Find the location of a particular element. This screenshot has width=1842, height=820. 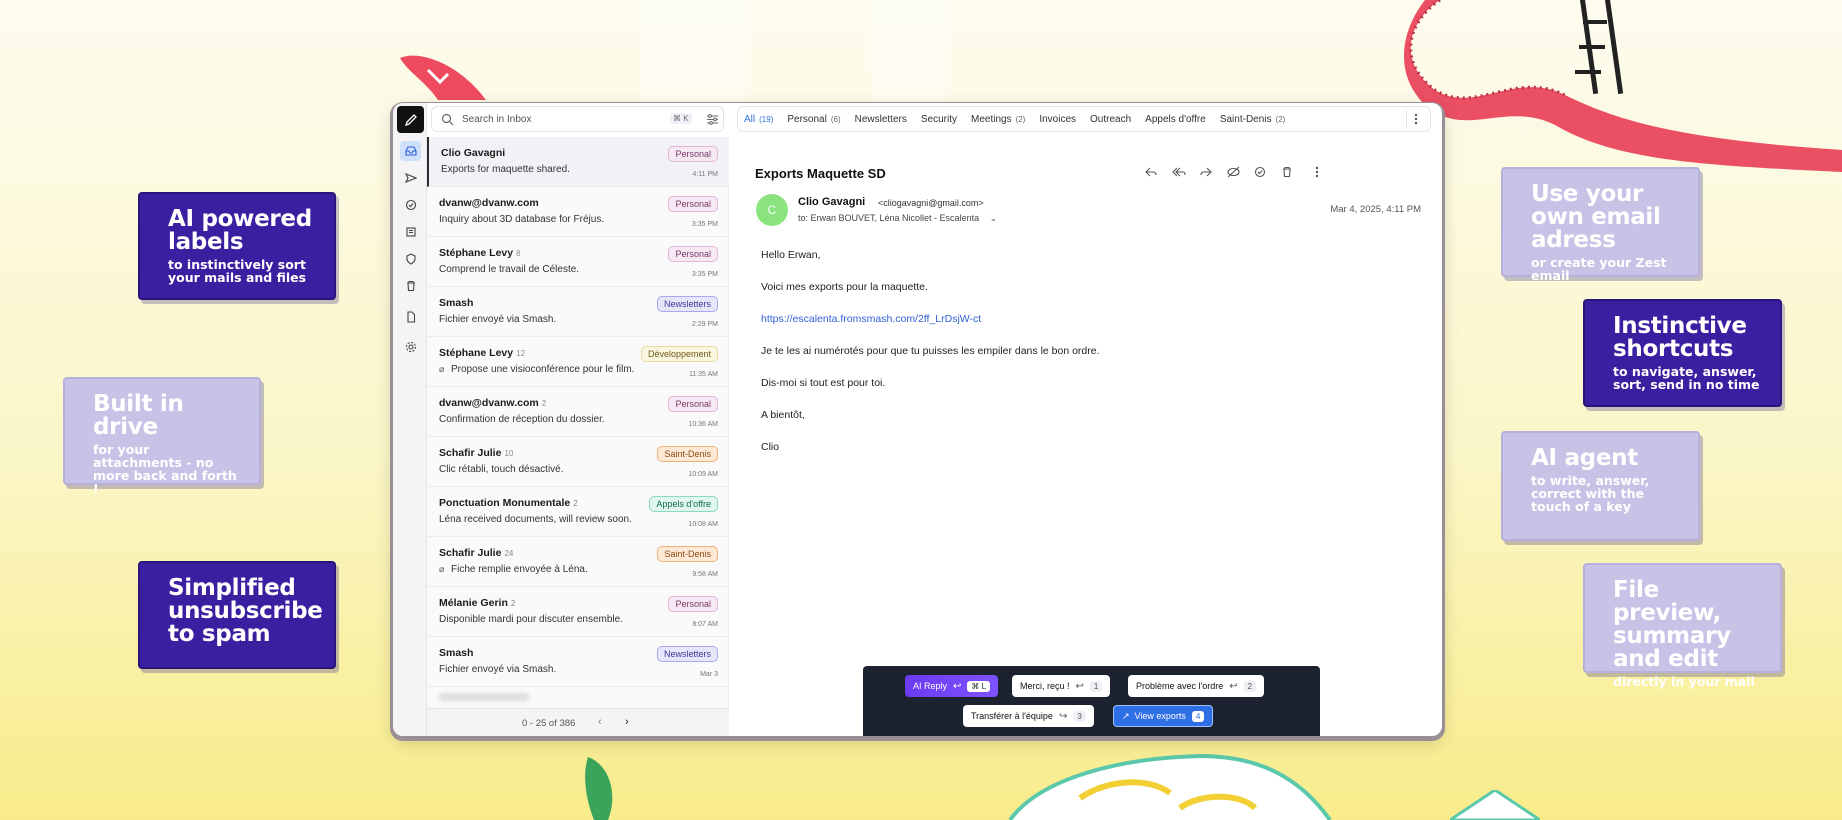

tab-appels-doffre: Appels d'offre is located at coordinates (1175, 119).